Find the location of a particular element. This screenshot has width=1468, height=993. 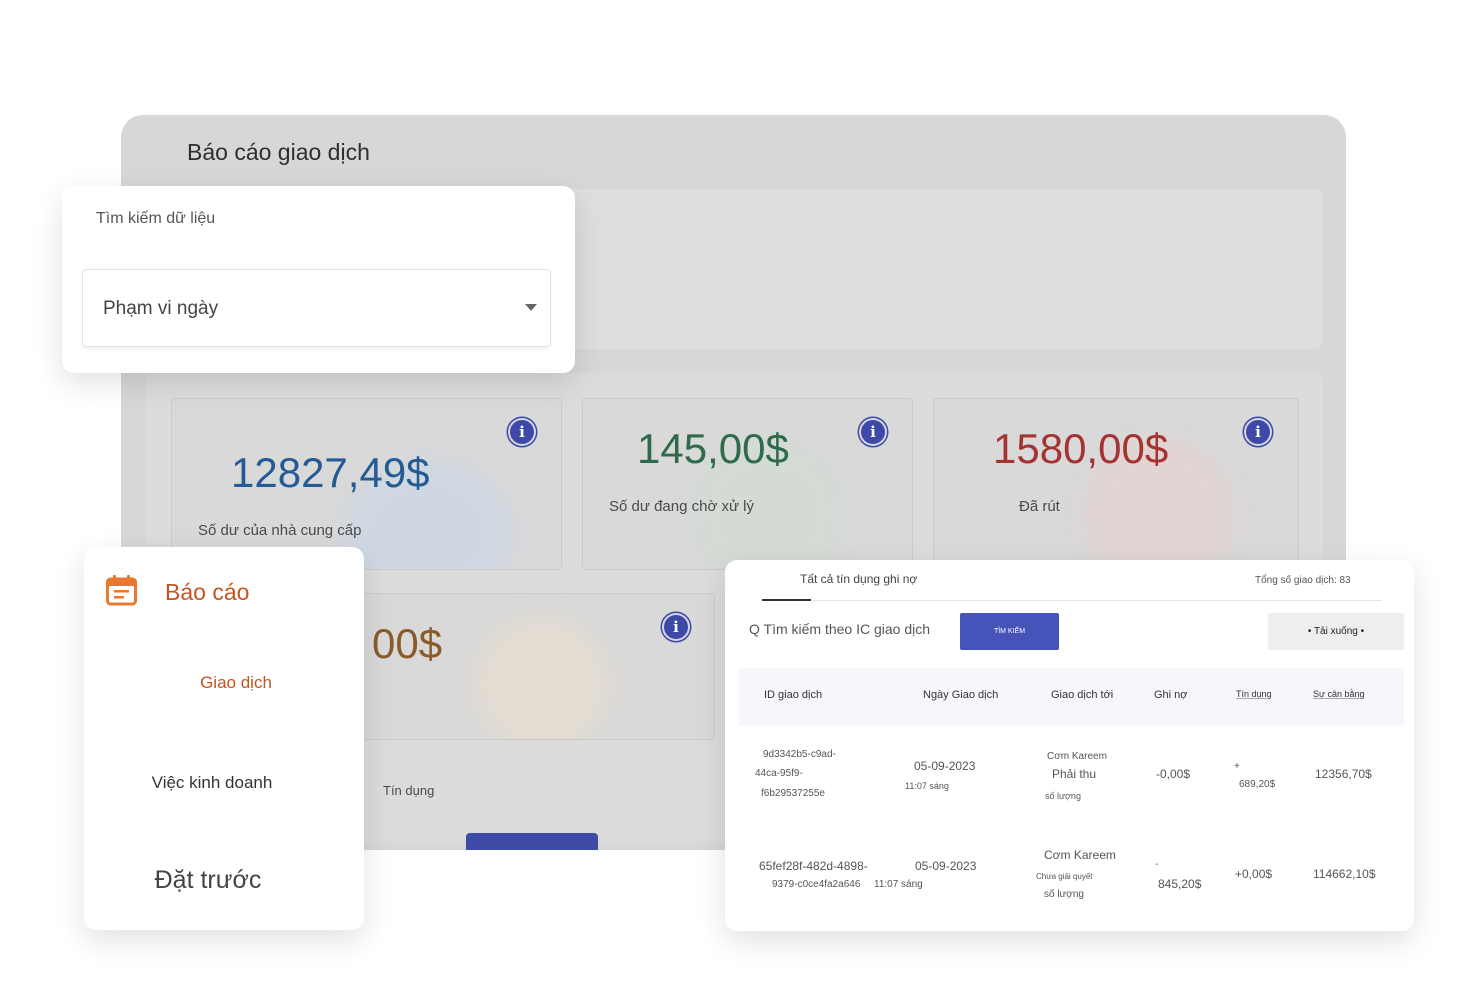

stat-label: Số dư đang chờ xử lý is located at coordinates (681, 506).